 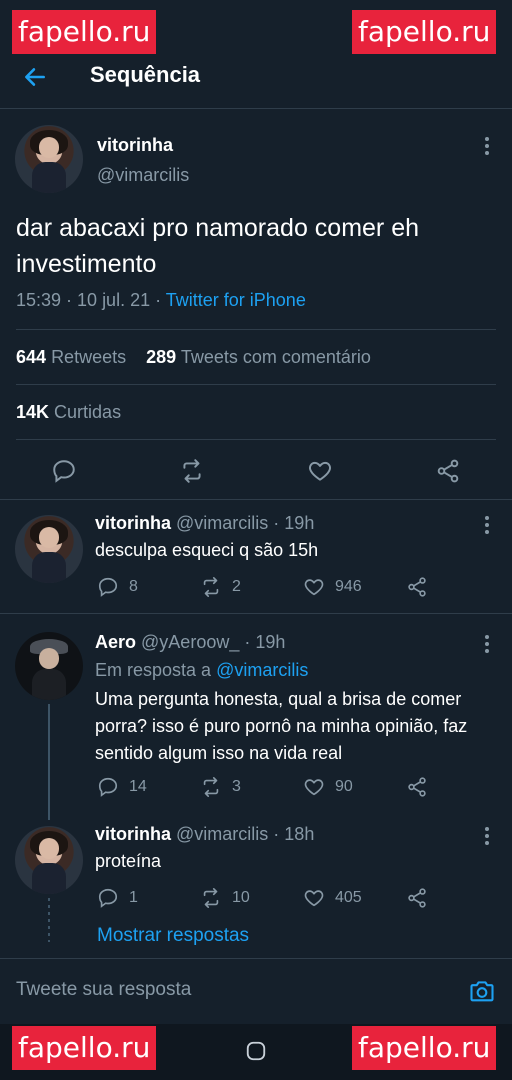 I want to click on mention-link: @vimarcilis, so click(x=262, y=670).